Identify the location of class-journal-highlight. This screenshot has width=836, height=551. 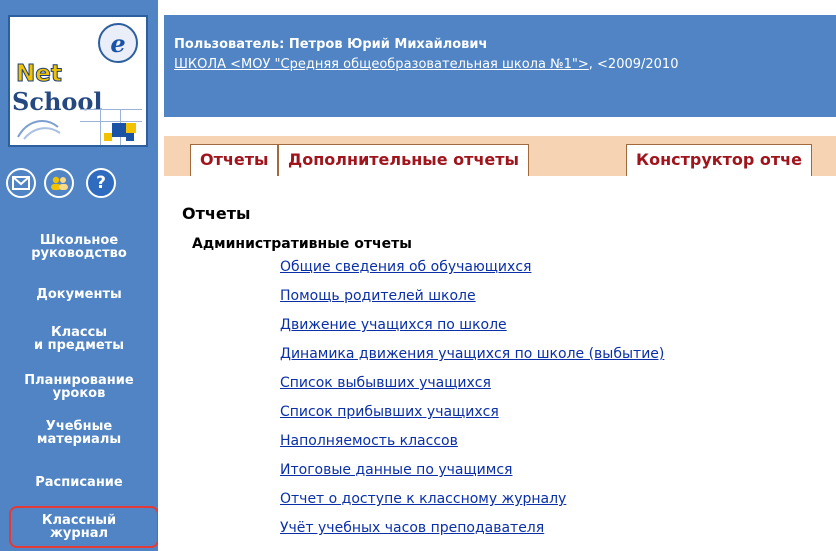
(84, 527).